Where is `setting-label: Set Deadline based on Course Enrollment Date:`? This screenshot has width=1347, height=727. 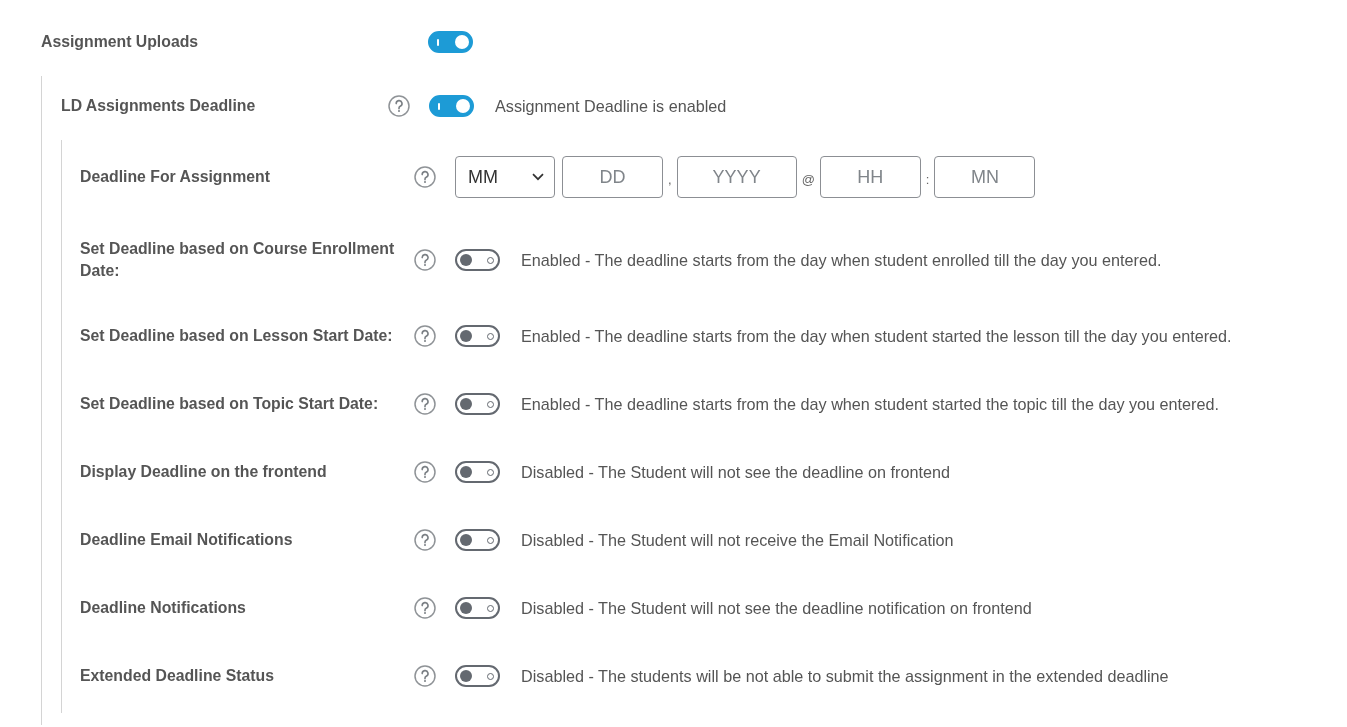
setting-label: Set Deadline based on Course Enrollment Date: is located at coordinates (238, 260).